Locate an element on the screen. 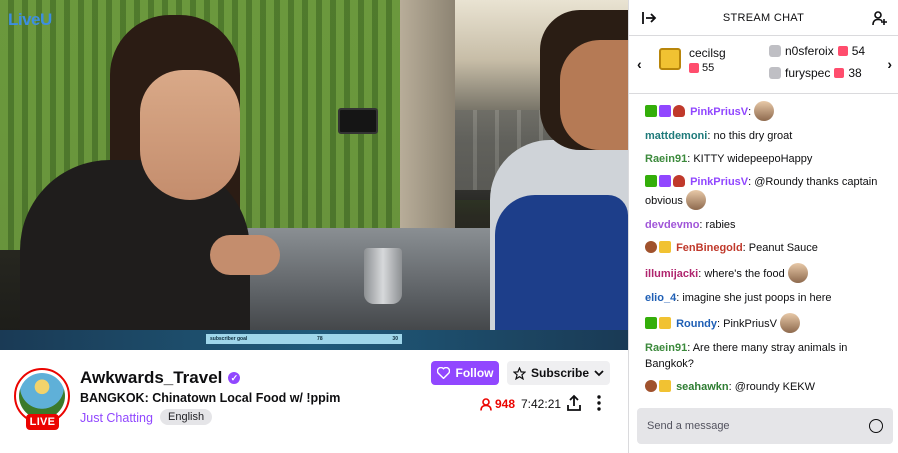  channel-name-row: Awkwards_Travel ✓ is located at coordinates (160, 378).